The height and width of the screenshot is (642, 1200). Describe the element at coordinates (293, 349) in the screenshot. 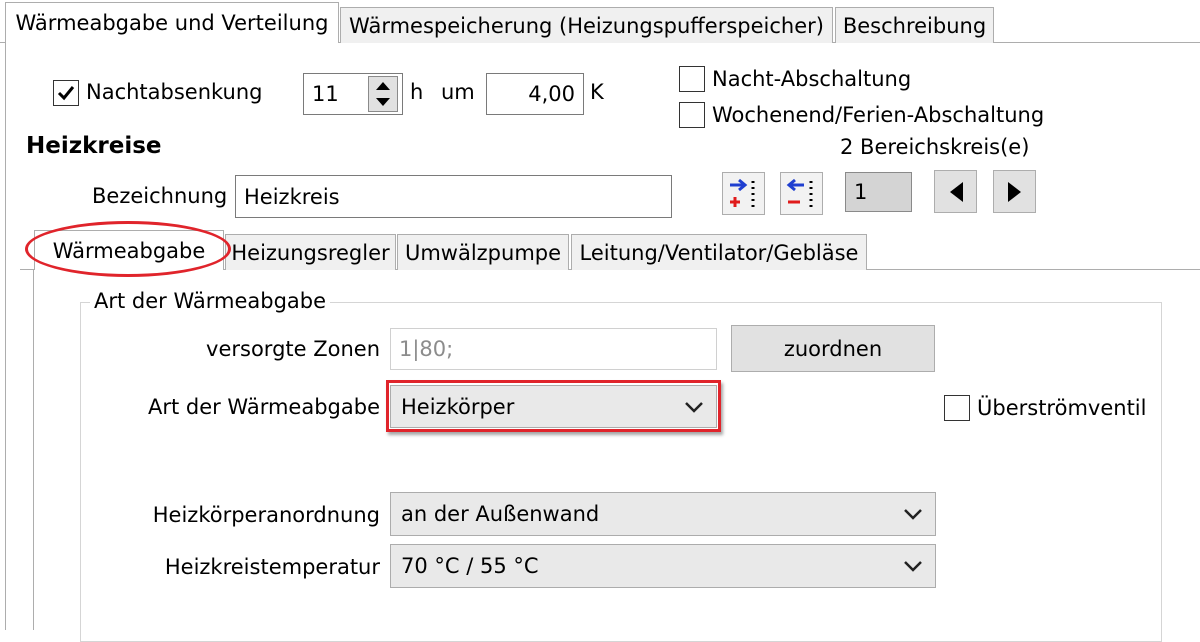

I see `versorgte-zonen-label: versorgte Zonen` at that location.